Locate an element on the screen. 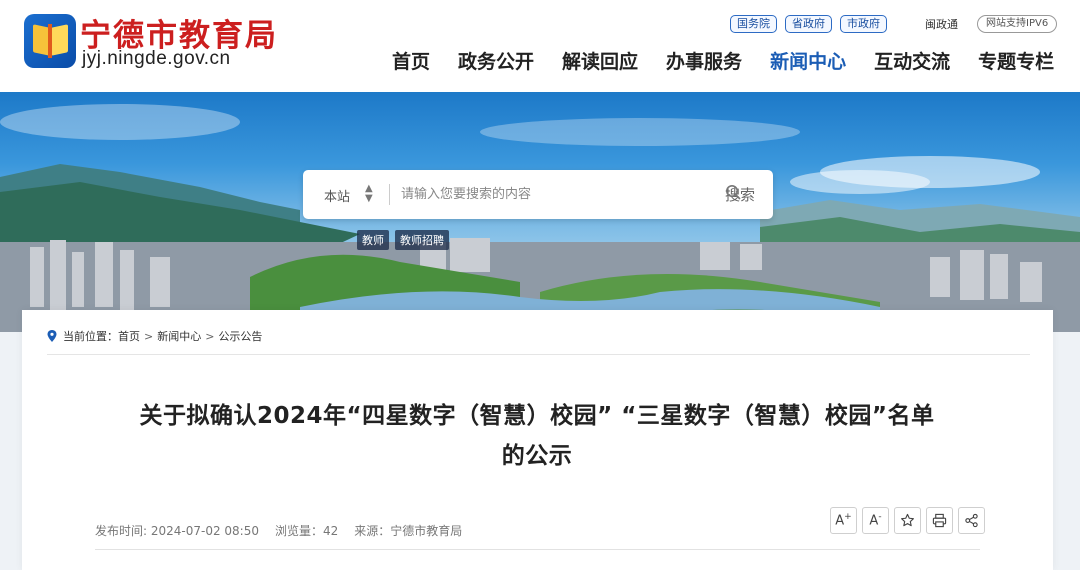 The height and width of the screenshot is (570, 1080). view-count: 浏览量：42 is located at coordinates (307, 531).